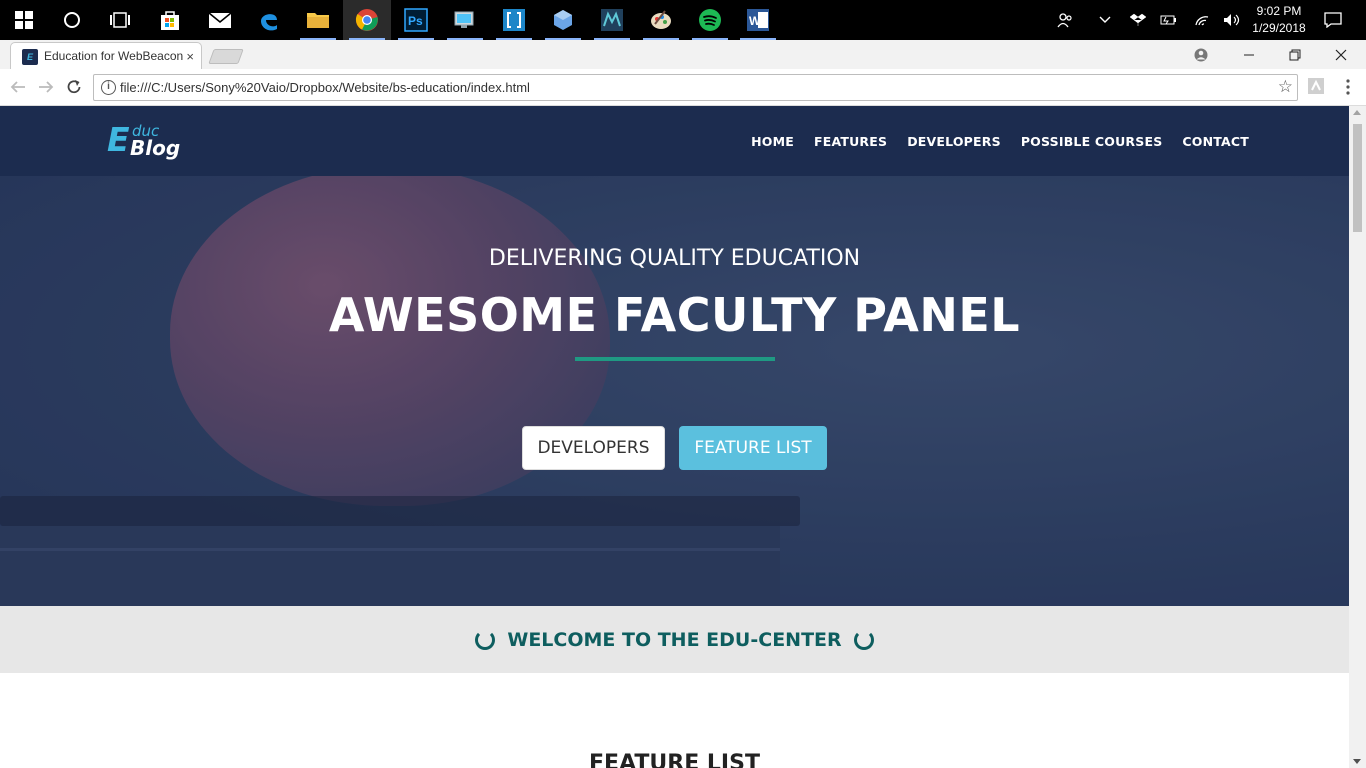 This screenshot has height=768, width=1366. Describe the element at coordinates (155, 148) in the screenshot. I see `logo-blog: Blog` at that location.